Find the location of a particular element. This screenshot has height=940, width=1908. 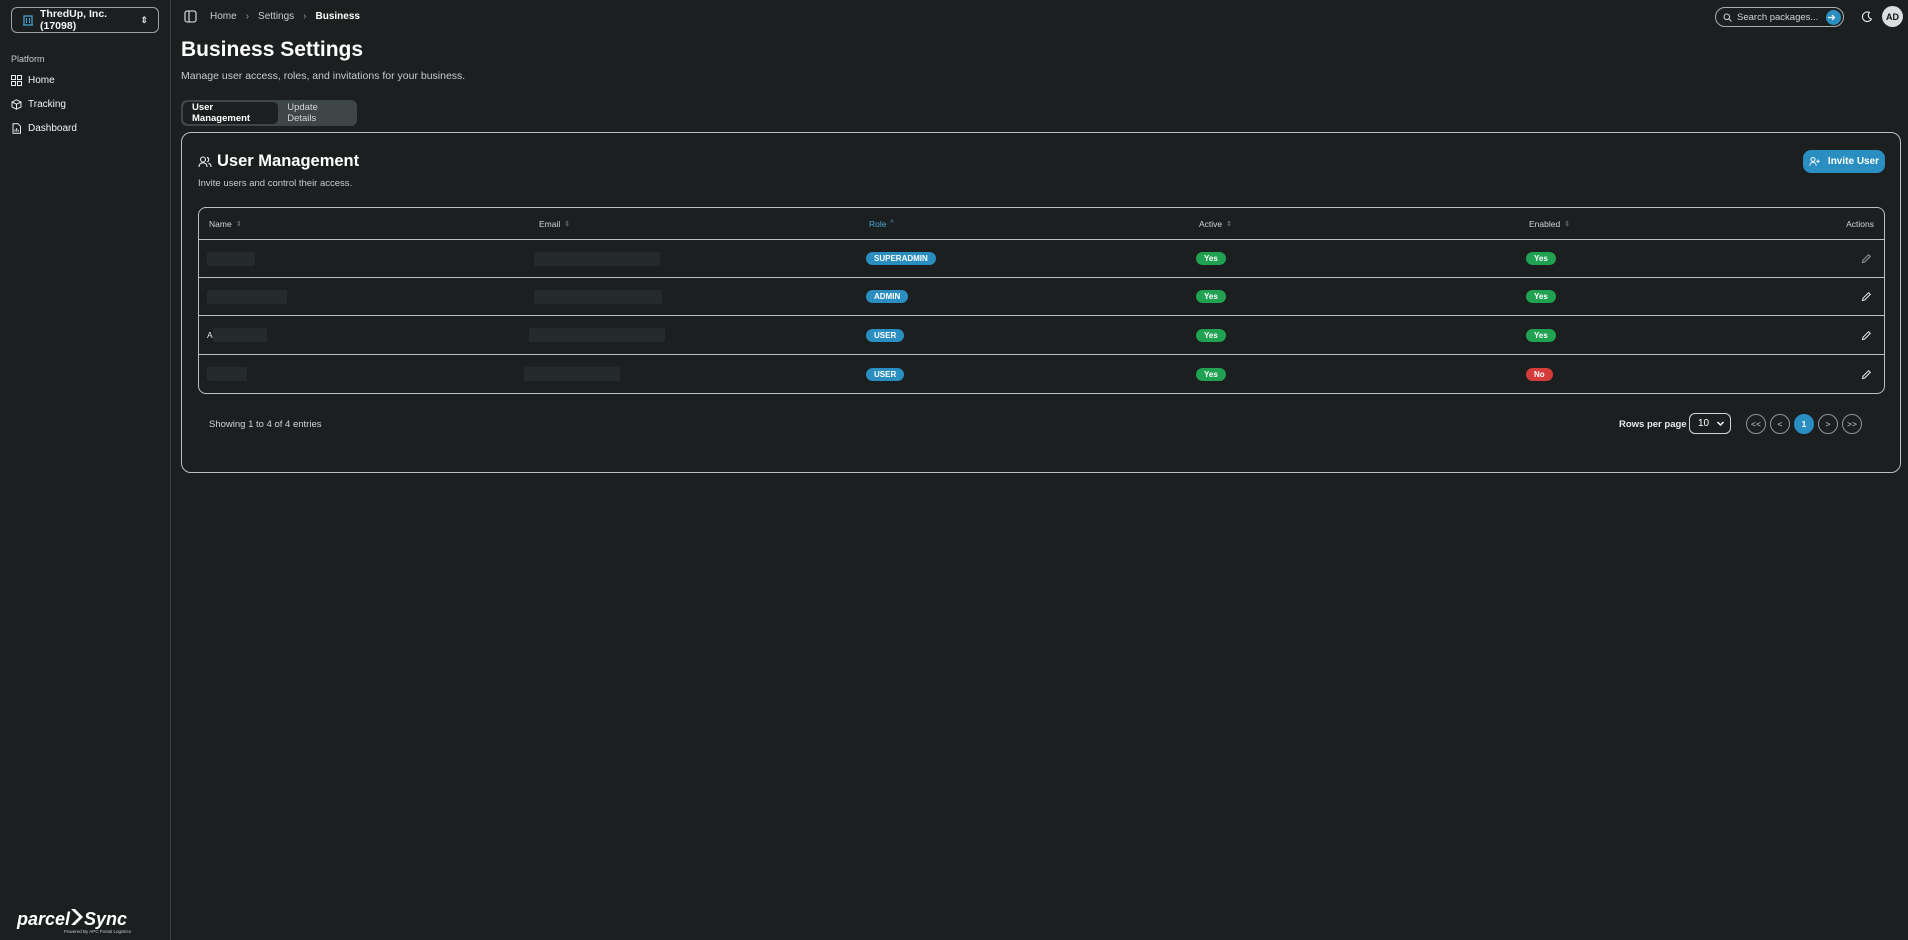

chevron-updown-icon: ⇕ is located at coordinates (144, 19).